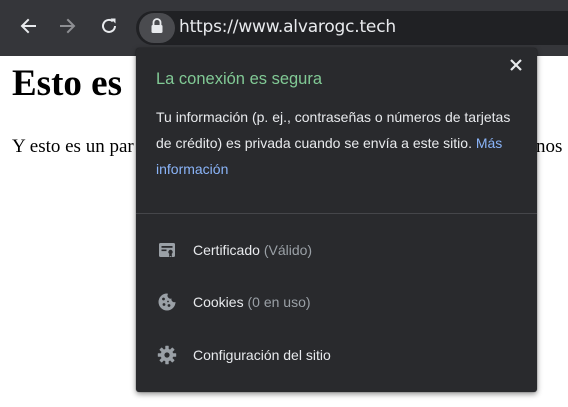 This screenshot has width=568, height=407. I want to click on cookies-row: Cookies (0 en uso), so click(336, 302).